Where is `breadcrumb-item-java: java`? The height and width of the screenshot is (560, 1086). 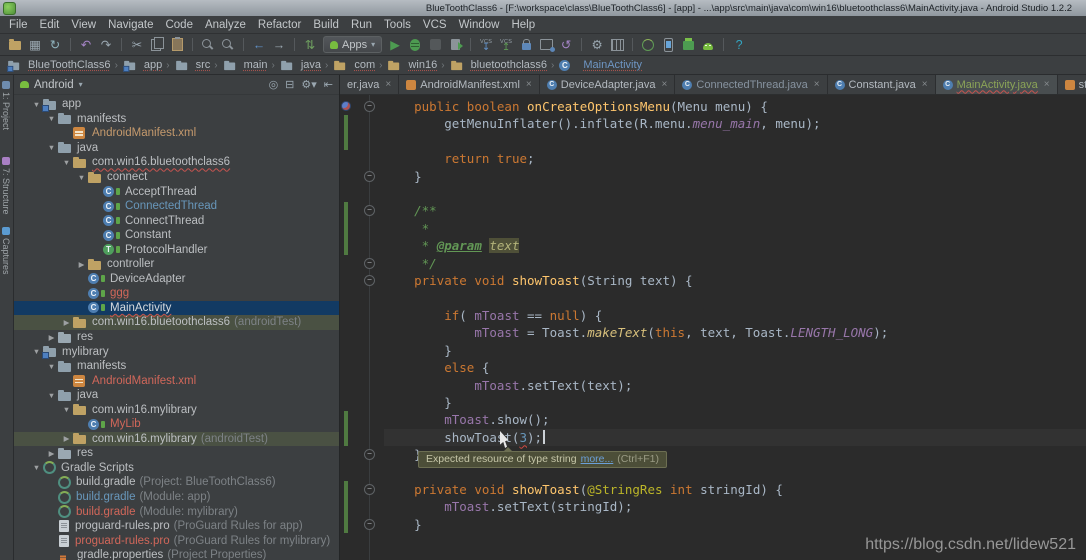 breadcrumb-item-java: java is located at coordinates (300, 65).